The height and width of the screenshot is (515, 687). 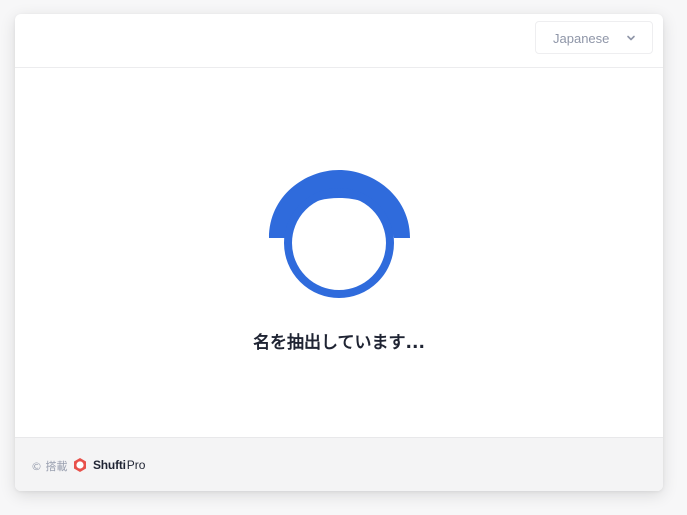 I want to click on powered-by-label: © 搭載, so click(x=49, y=466).